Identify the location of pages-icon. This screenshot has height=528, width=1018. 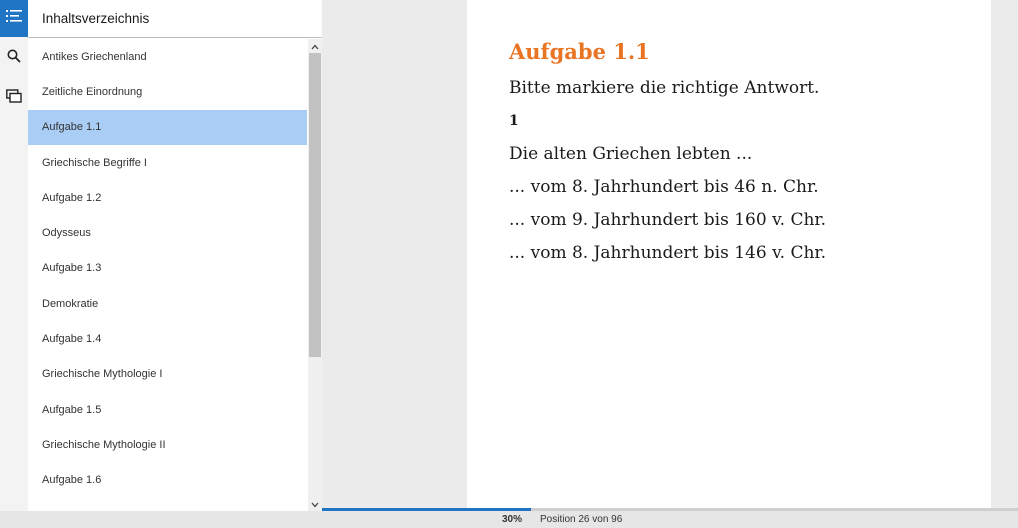
(14, 98).